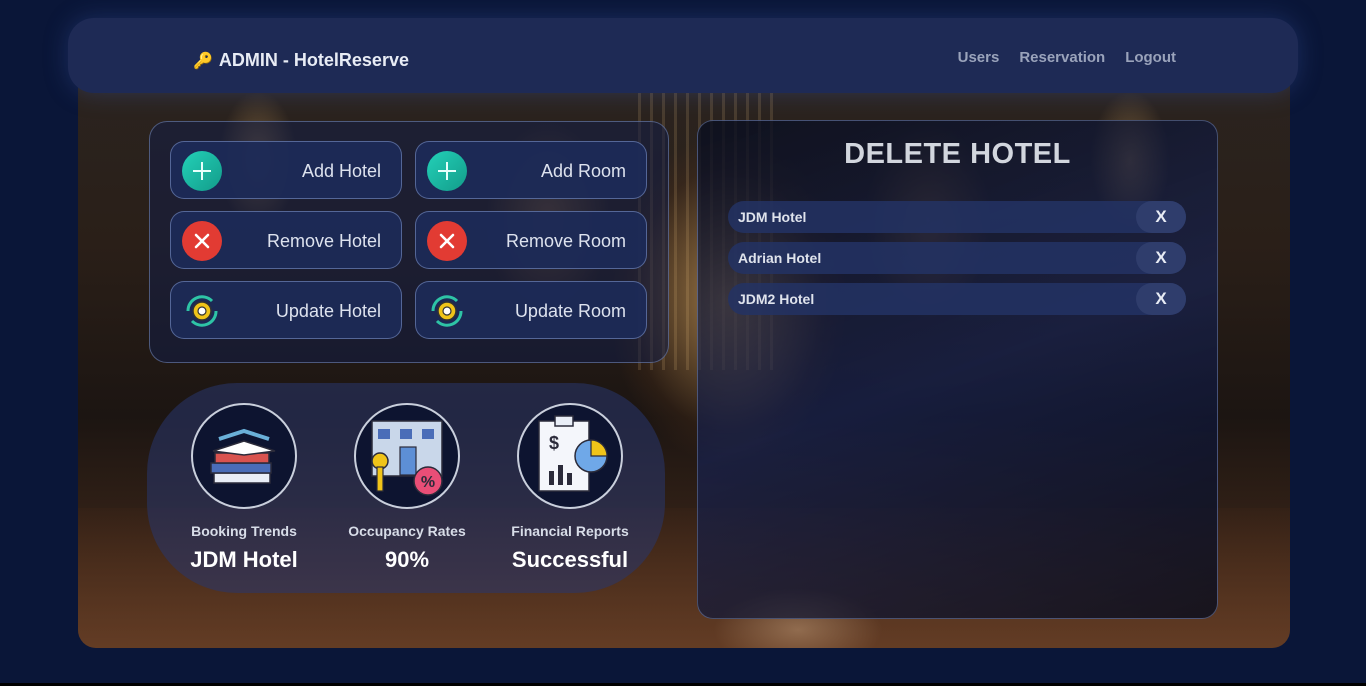 This screenshot has width=1366, height=686. I want to click on key-icon: 🔑, so click(203, 61).